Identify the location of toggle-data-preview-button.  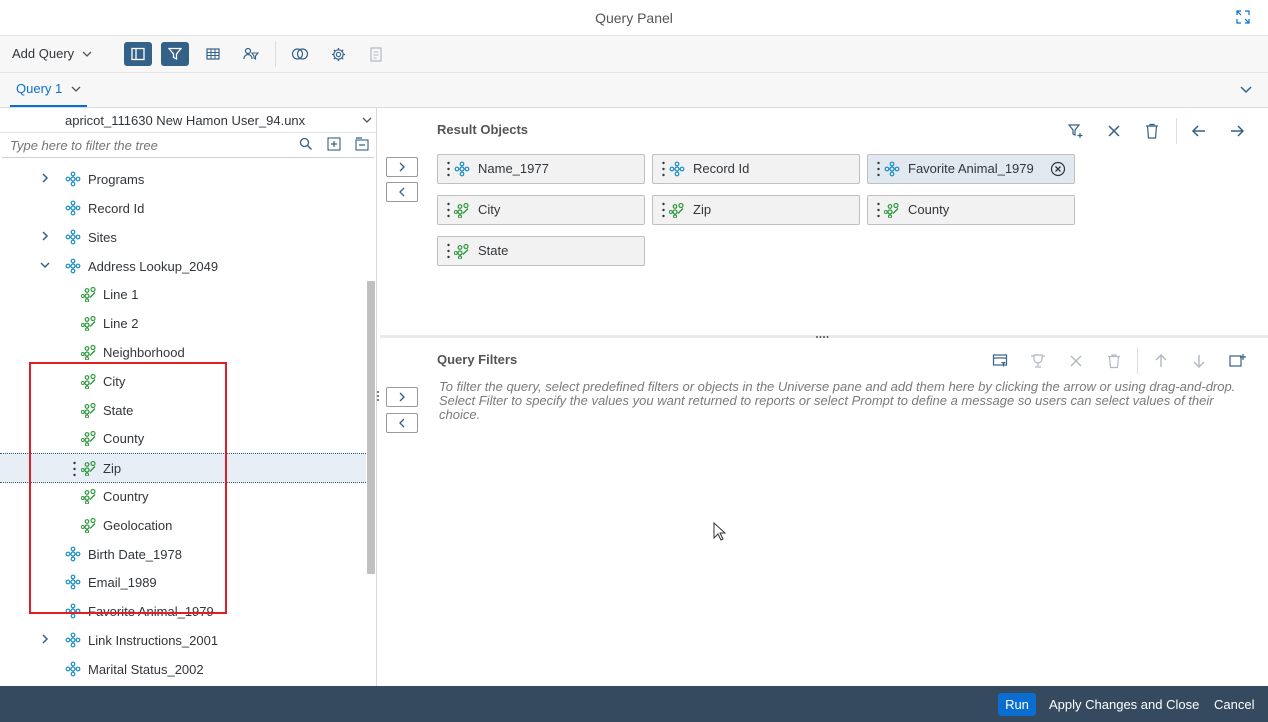
(213, 54).